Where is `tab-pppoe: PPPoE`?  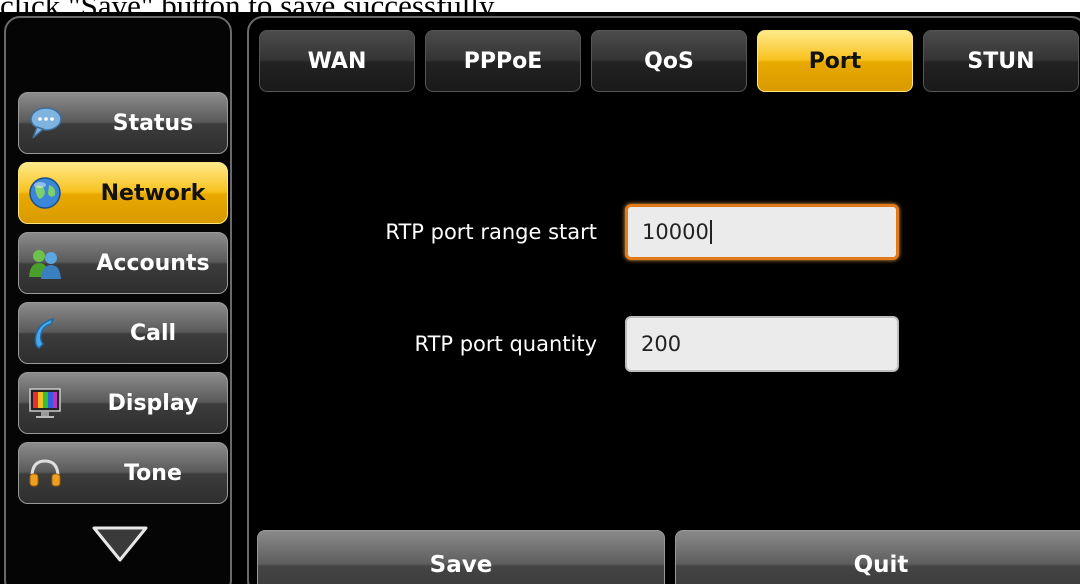
tab-pppoe: PPPoE is located at coordinates (503, 61).